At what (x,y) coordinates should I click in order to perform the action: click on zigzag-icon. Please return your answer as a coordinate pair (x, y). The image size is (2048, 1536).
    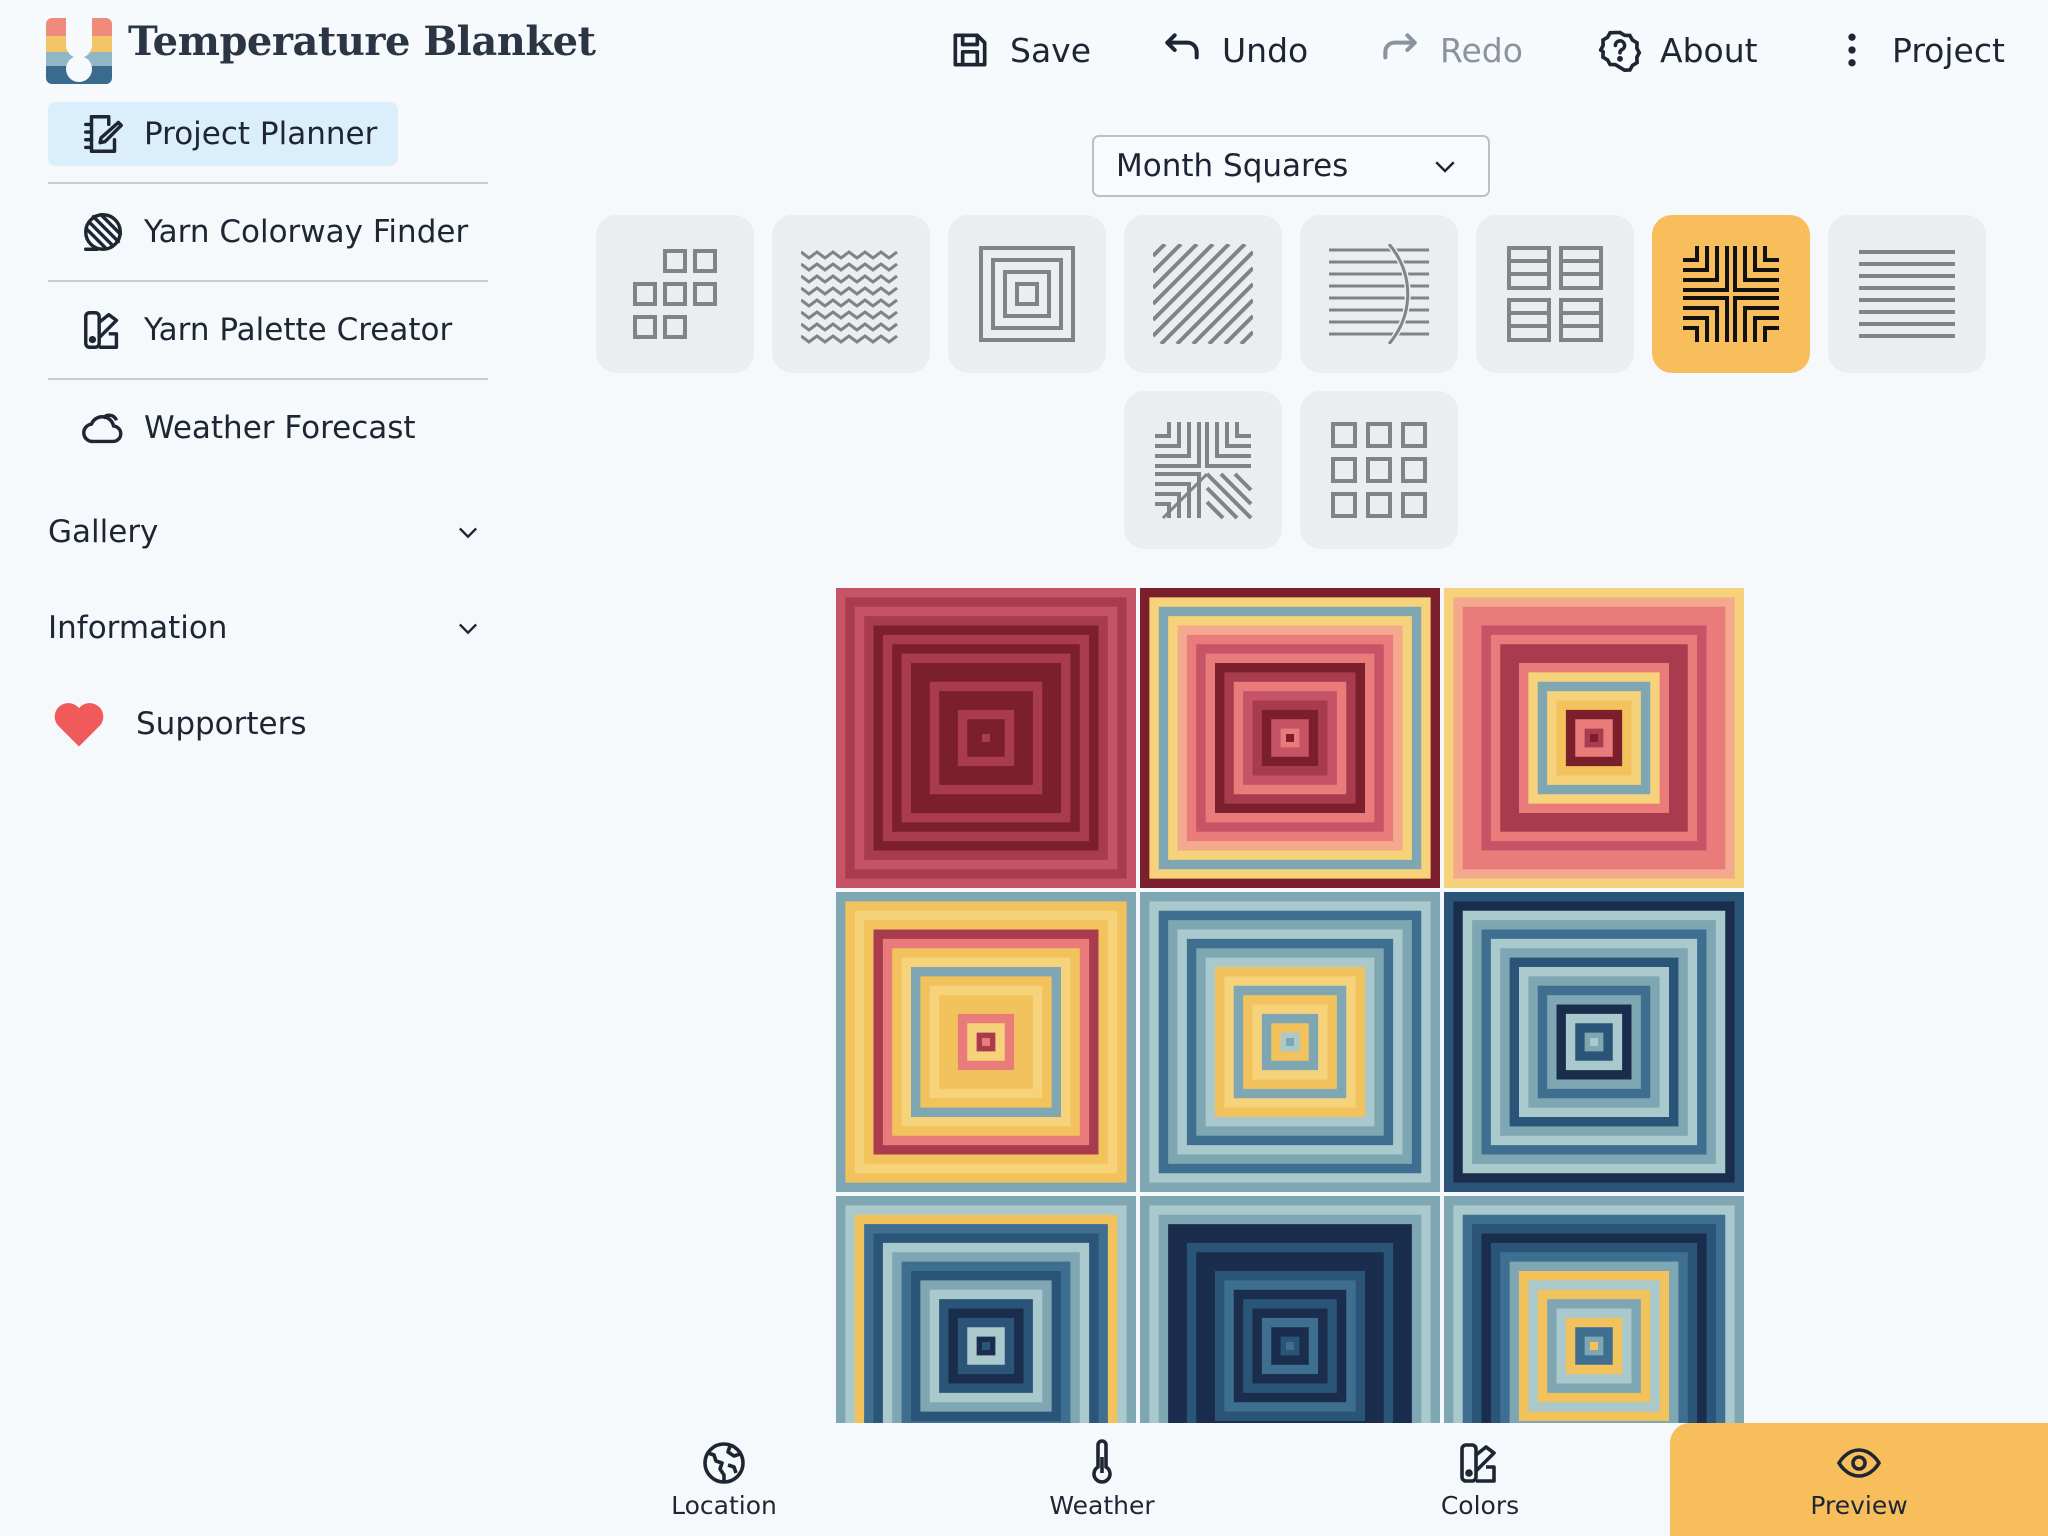
    Looking at the image, I should click on (849, 297).